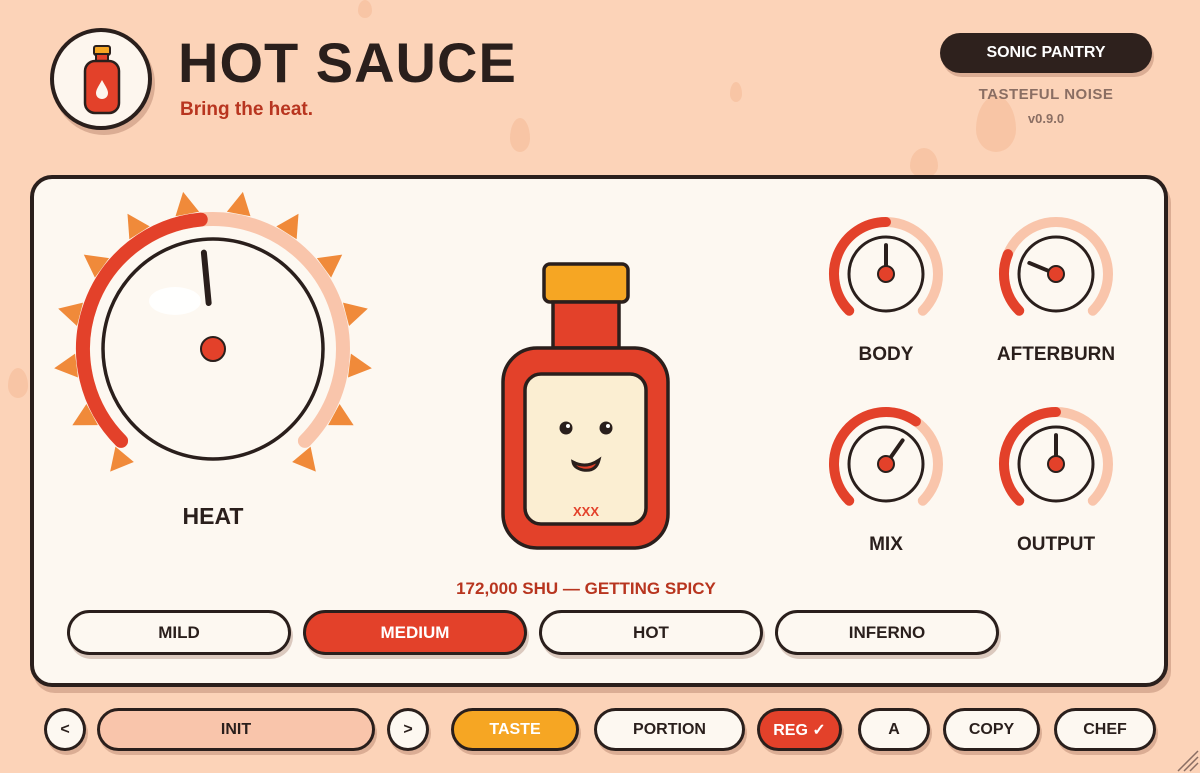  What do you see at coordinates (247, 109) in the screenshot?
I see `tagline: Bring the heat.` at bounding box center [247, 109].